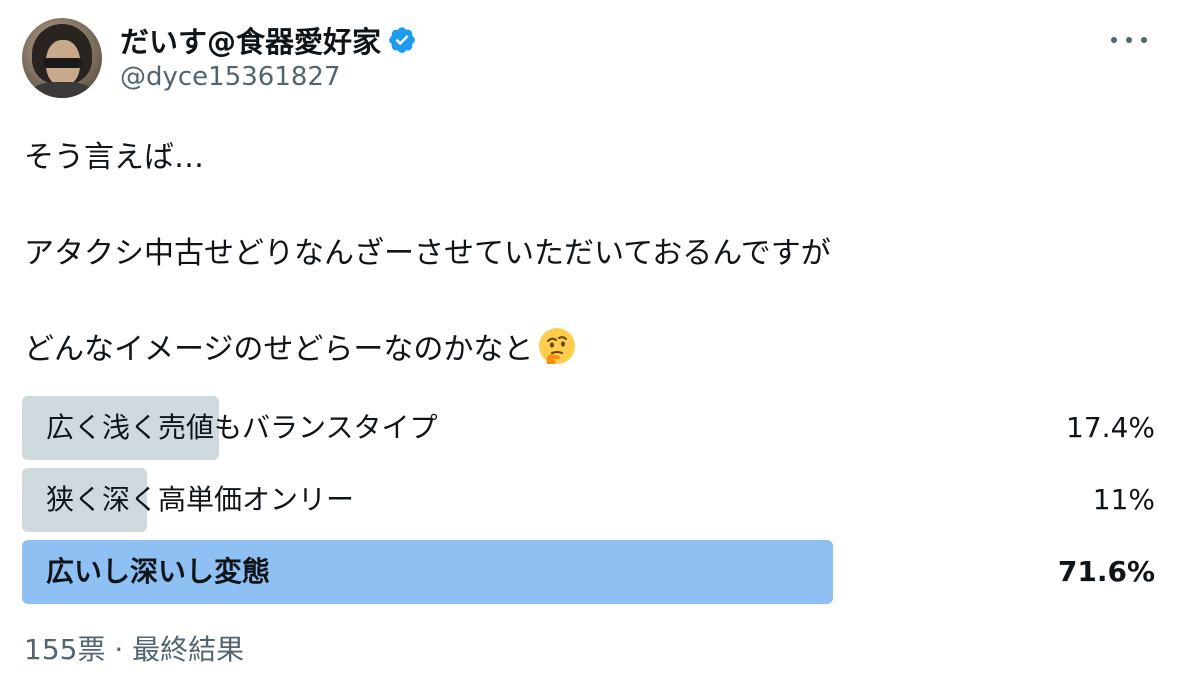  Describe the element at coordinates (134, 649) in the screenshot. I see `poll-footer: 155票 · 最終結果` at that location.